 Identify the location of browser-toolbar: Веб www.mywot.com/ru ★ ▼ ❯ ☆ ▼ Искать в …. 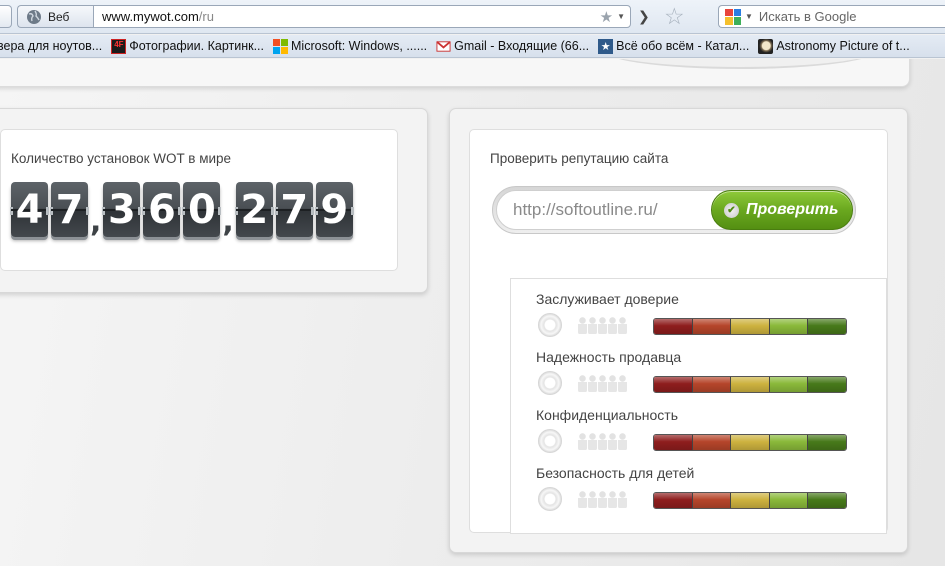
(472, 17).